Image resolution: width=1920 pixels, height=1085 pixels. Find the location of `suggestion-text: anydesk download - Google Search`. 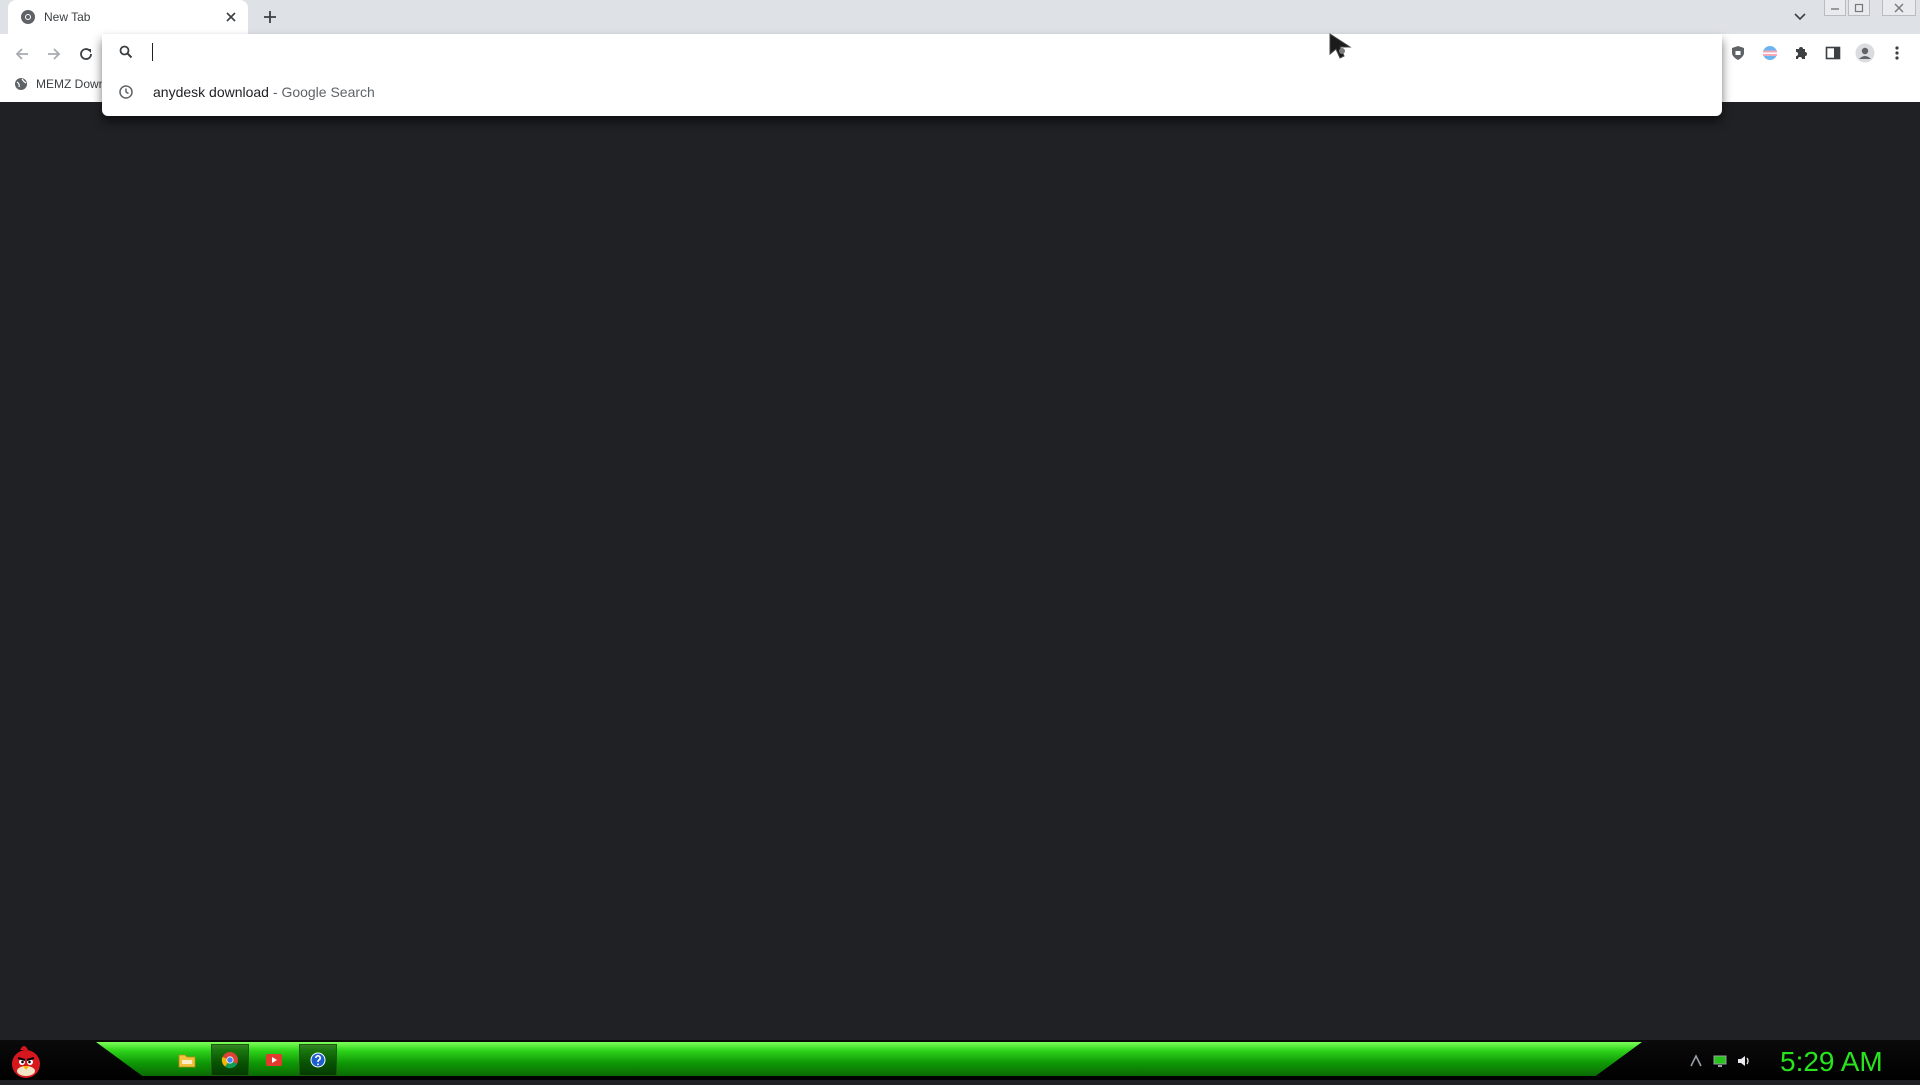

suggestion-text: anydesk download - Google Search is located at coordinates (264, 92).